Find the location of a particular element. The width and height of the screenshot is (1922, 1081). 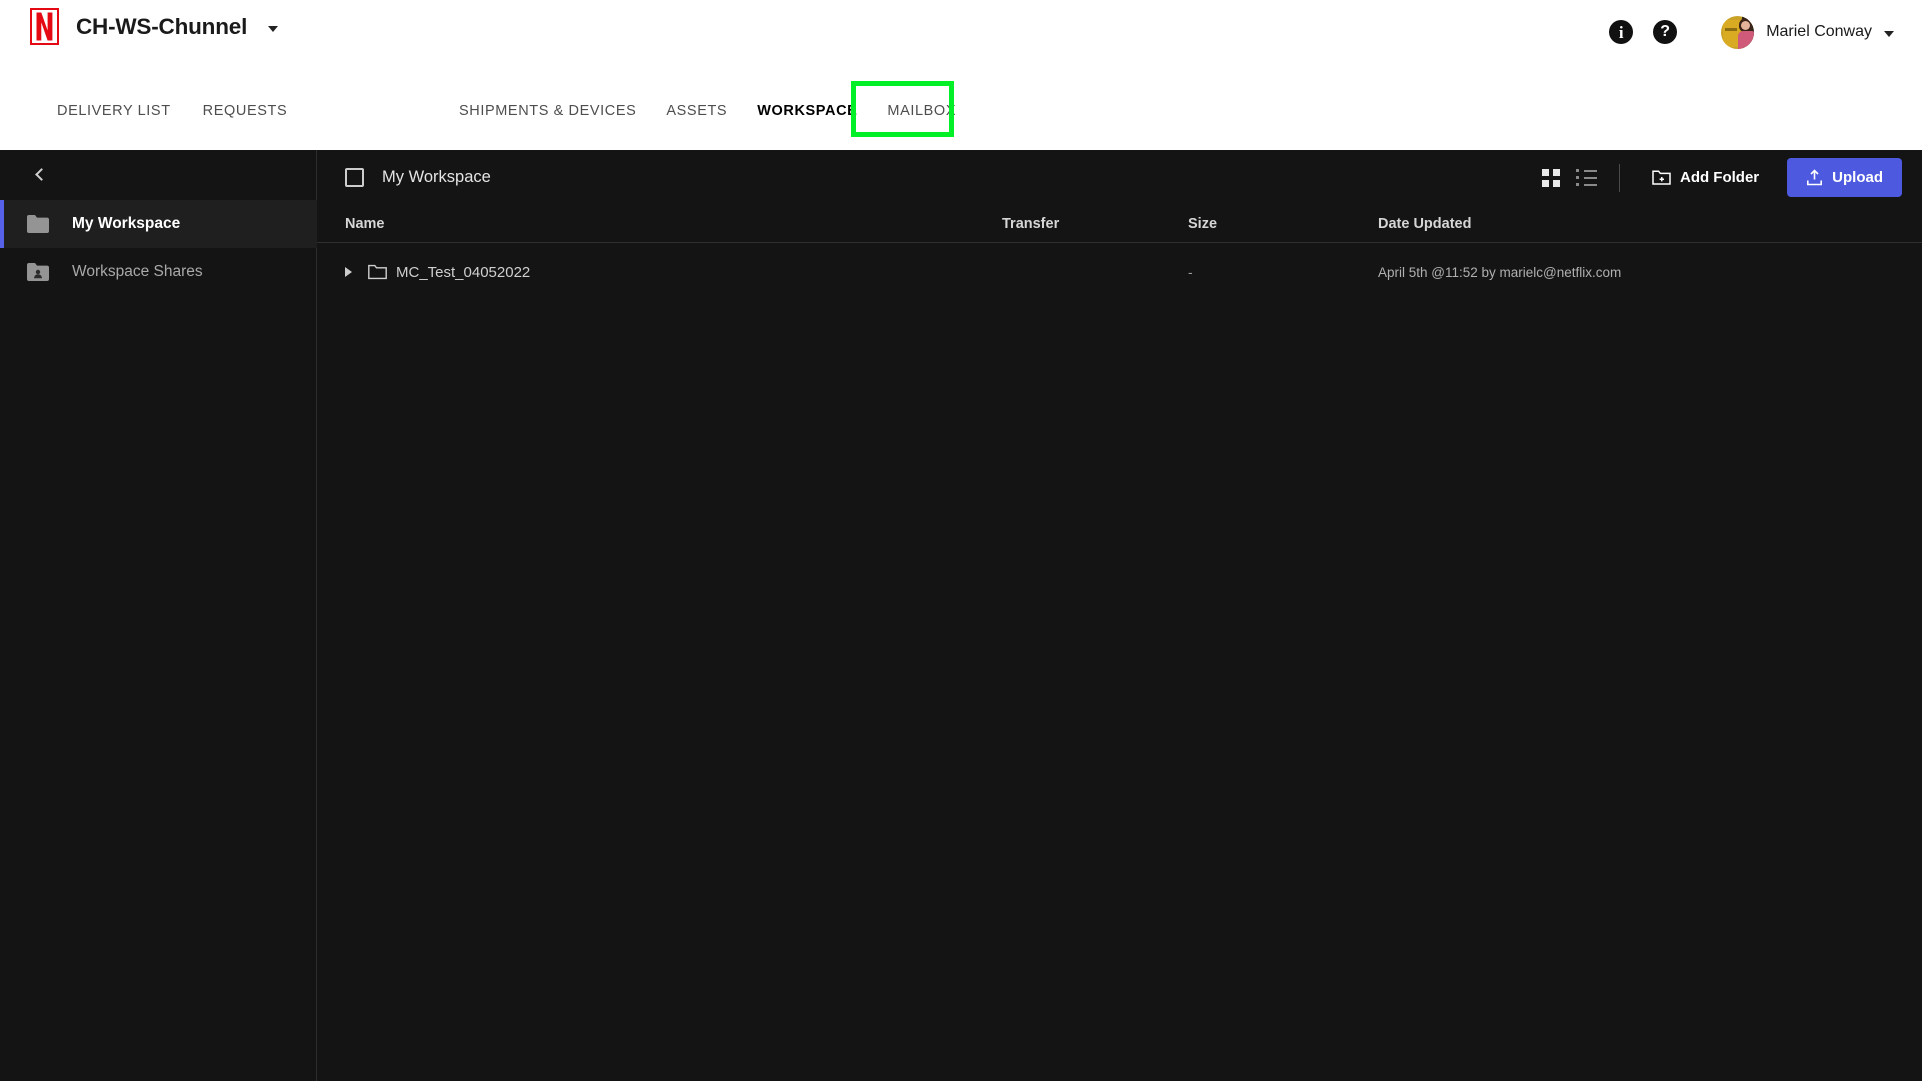

upload-icon is located at coordinates (1815, 177).